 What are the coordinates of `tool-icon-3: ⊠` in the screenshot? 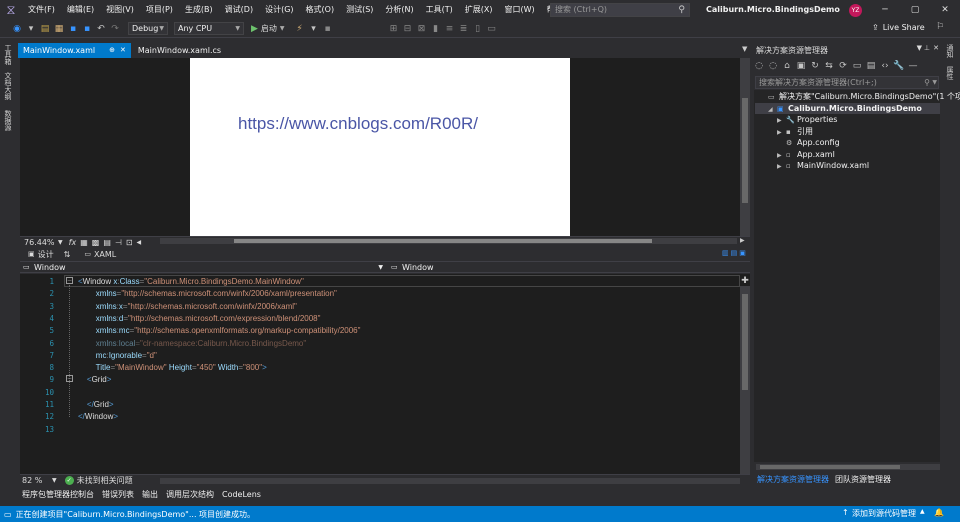 It's located at (422, 29).